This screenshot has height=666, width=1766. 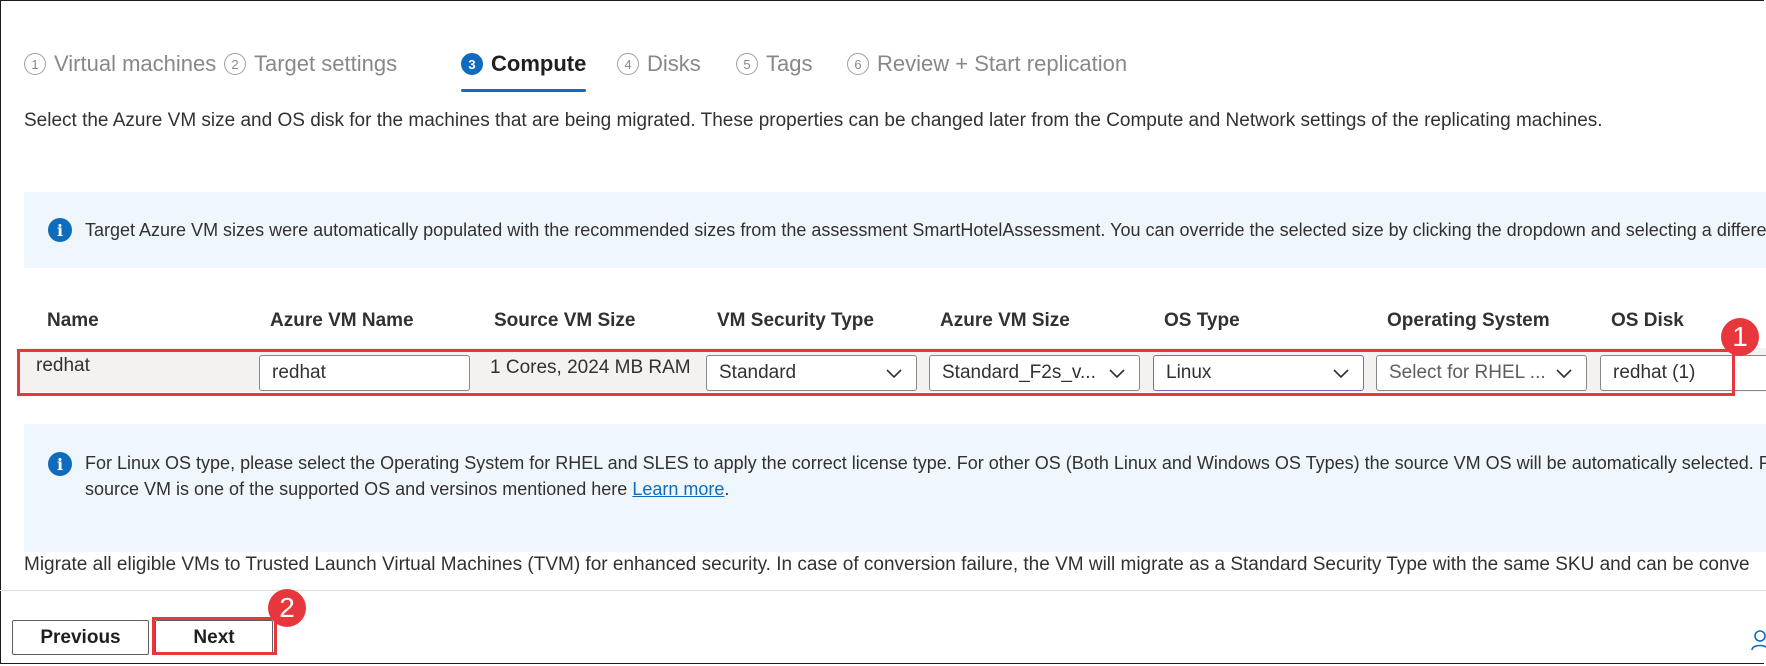 What do you see at coordinates (287, 608) in the screenshot?
I see `annotation-badge-2: 2` at bounding box center [287, 608].